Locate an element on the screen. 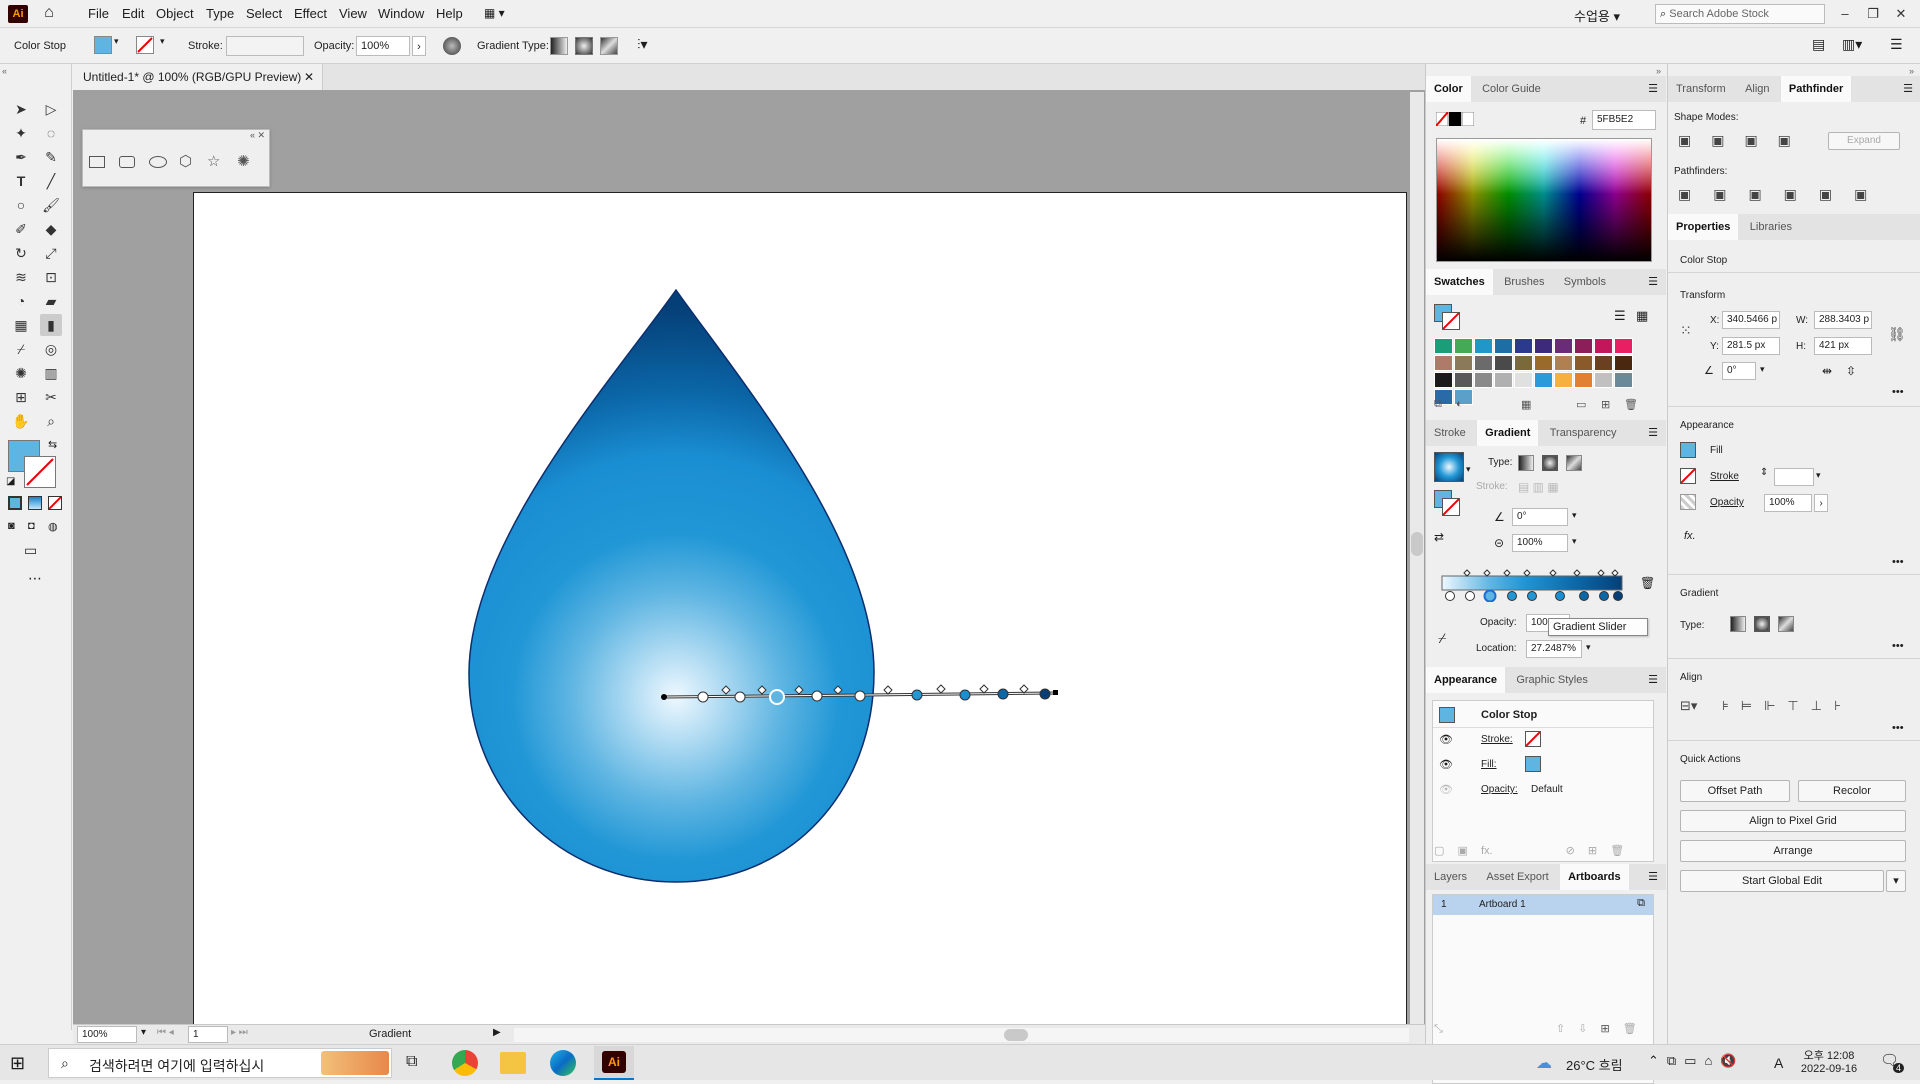  prop-fill-swatch is located at coordinates (1688, 450).